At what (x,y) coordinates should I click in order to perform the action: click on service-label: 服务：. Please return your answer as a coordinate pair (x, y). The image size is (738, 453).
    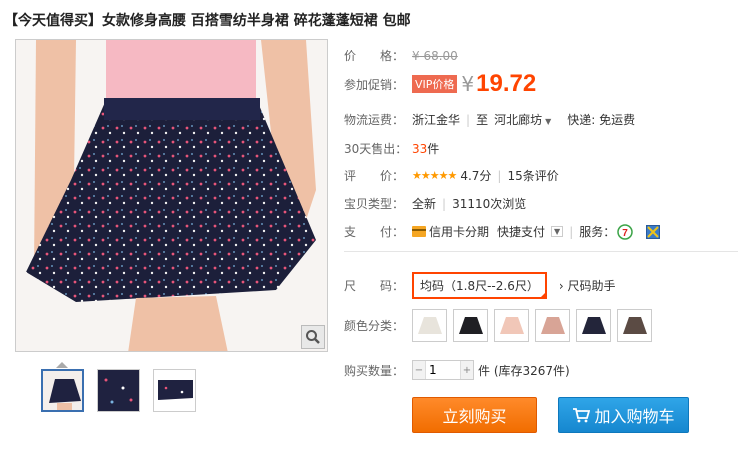
    Looking at the image, I should click on (597, 232).